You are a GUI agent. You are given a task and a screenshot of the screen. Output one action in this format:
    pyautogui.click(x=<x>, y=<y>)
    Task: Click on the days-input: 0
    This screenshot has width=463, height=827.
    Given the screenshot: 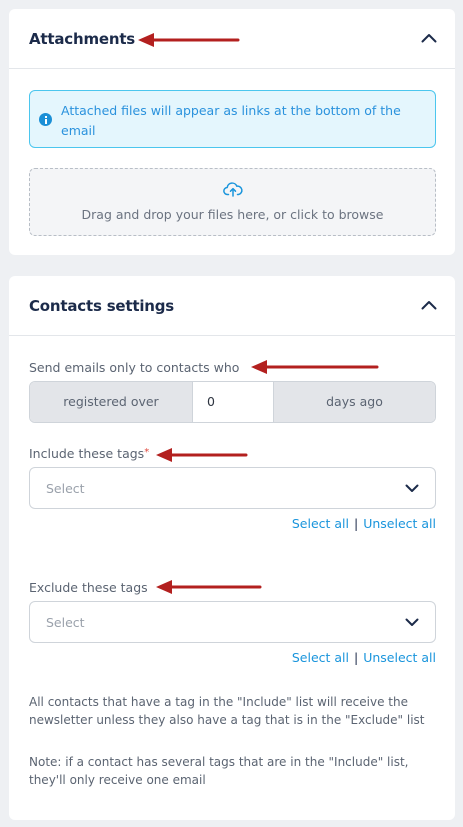 What is the action you would take?
    pyautogui.click(x=233, y=402)
    